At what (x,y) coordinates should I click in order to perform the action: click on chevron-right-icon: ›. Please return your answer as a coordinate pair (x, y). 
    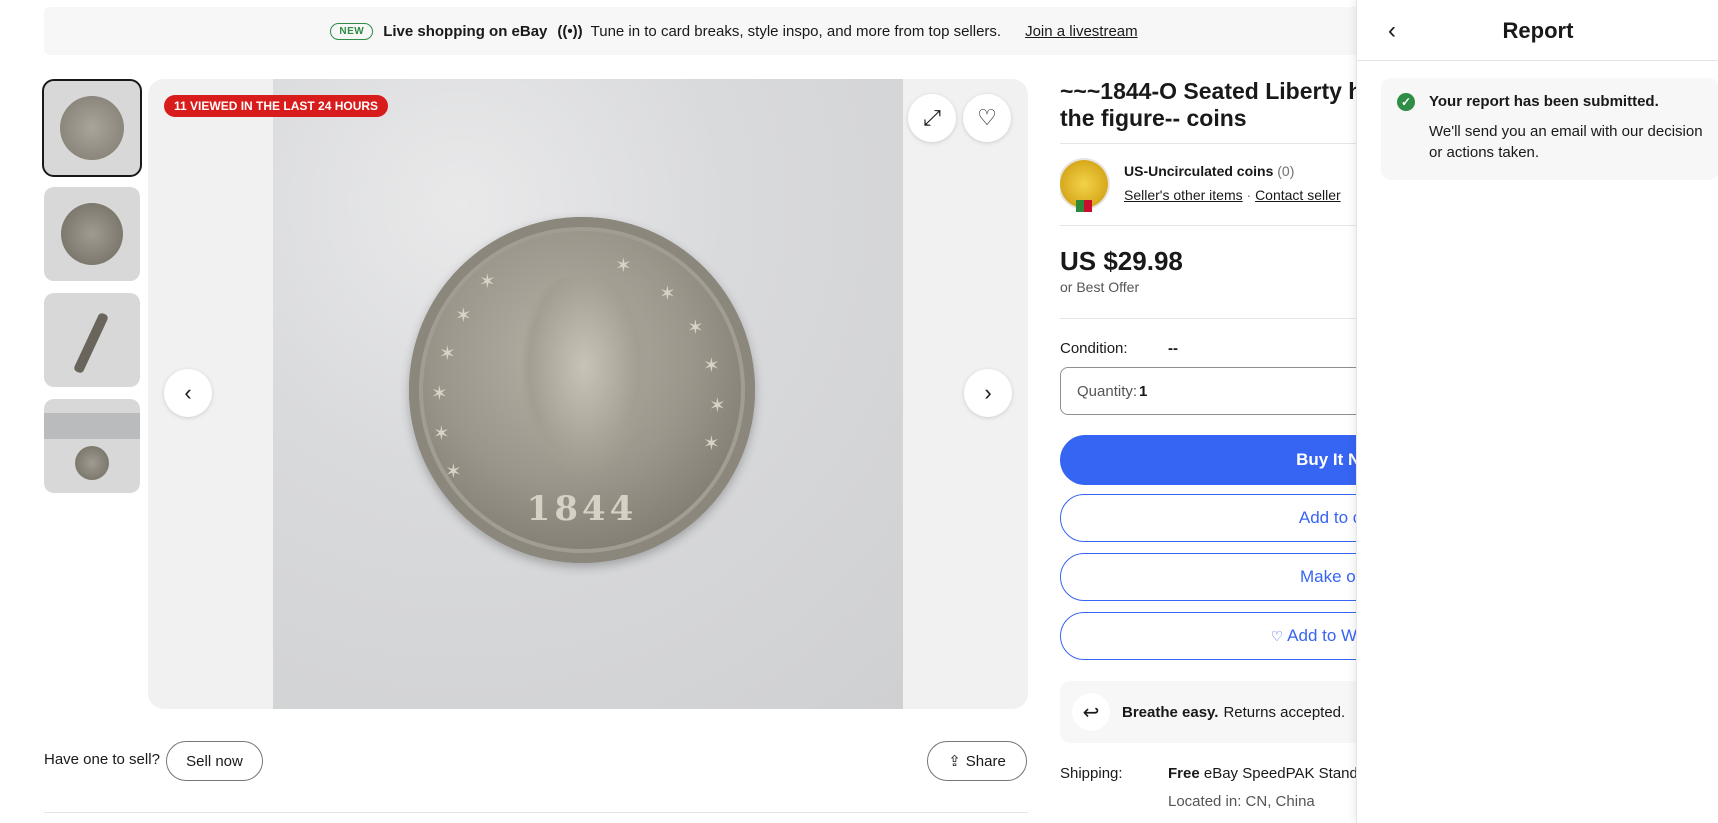
    Looking at the image, I should click on (988, 392).